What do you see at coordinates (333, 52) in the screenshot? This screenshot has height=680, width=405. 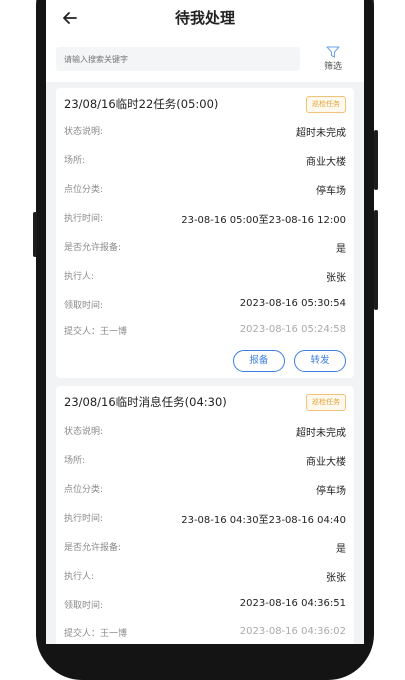 I see `filter-icon` at bounding box center [333, 52].